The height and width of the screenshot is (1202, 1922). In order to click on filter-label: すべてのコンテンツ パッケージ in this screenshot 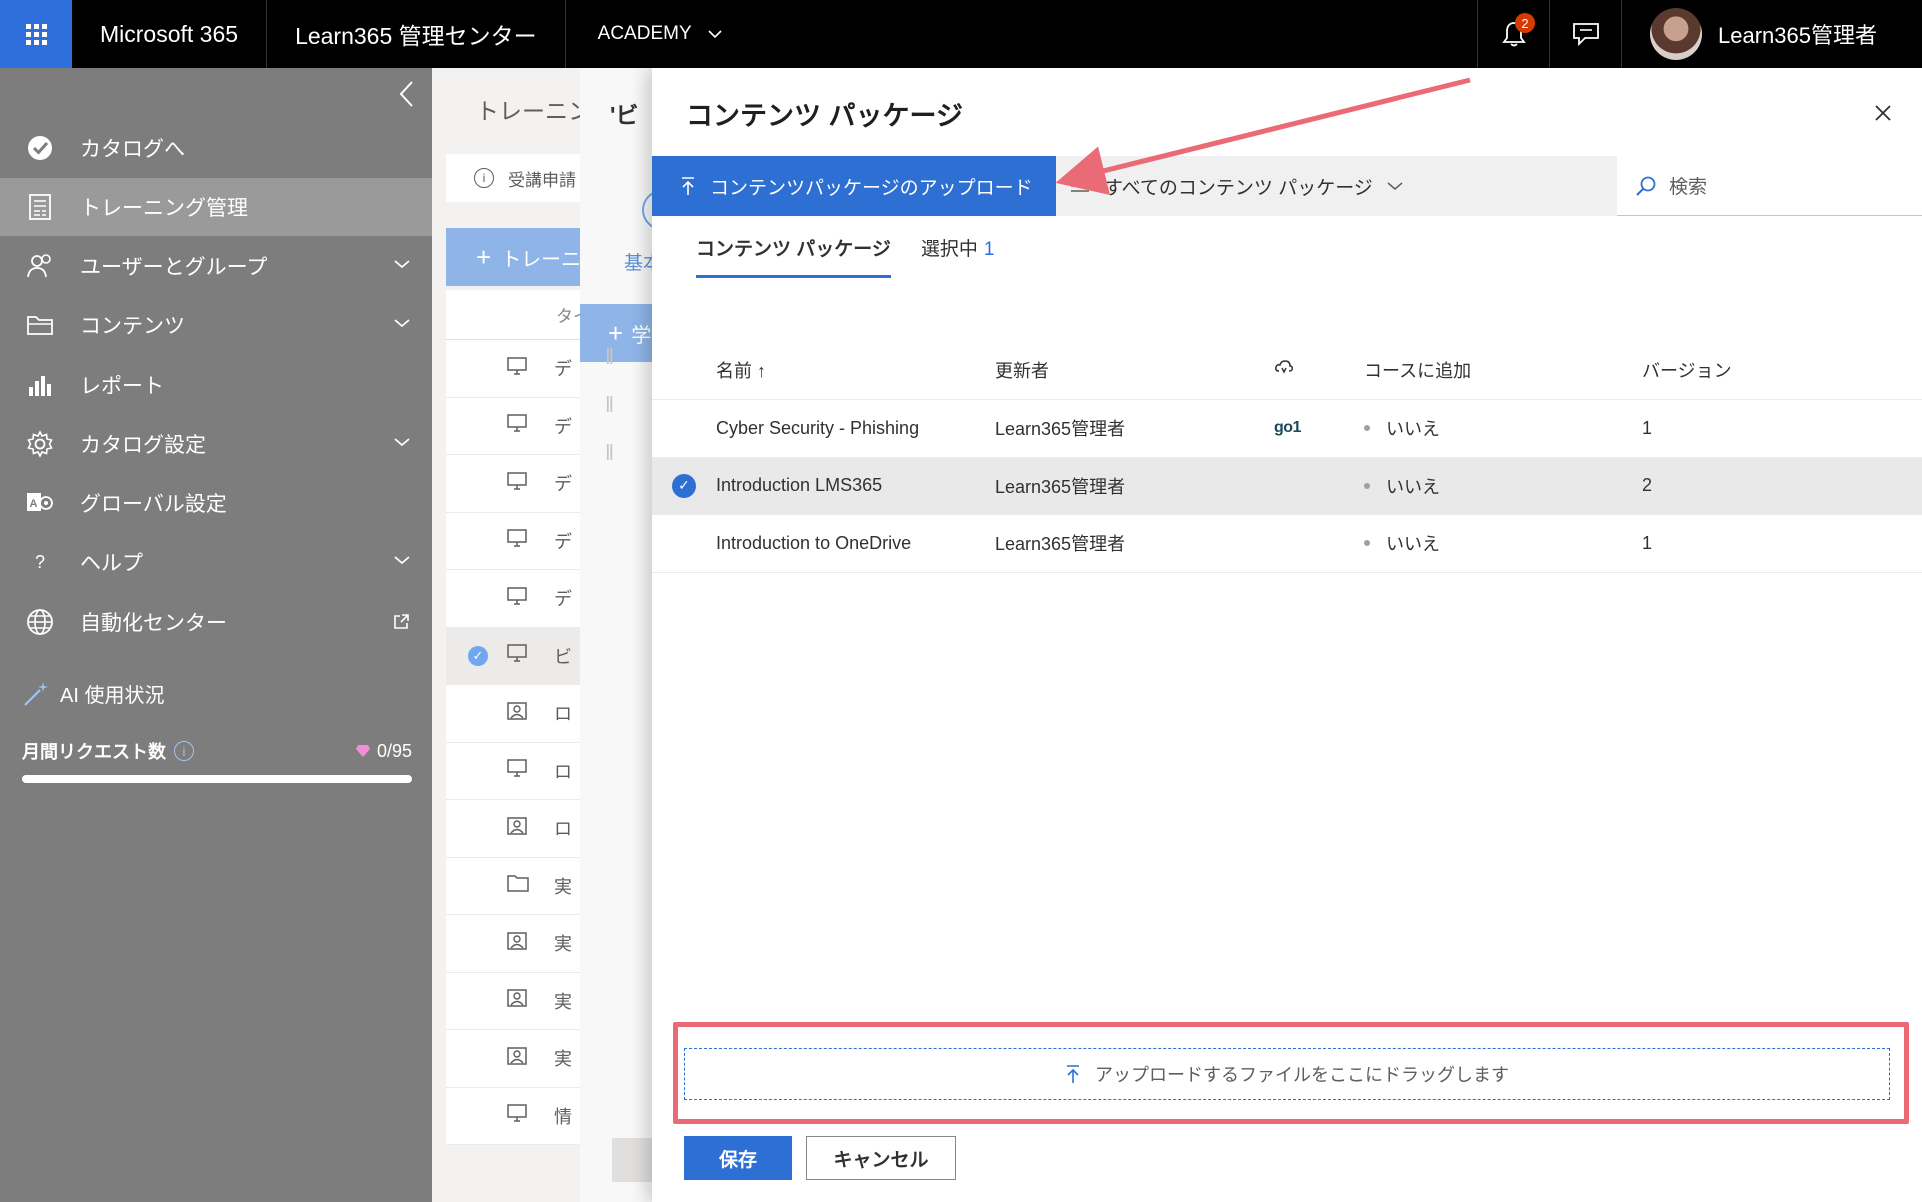, I will do `click(1238, 188)`.